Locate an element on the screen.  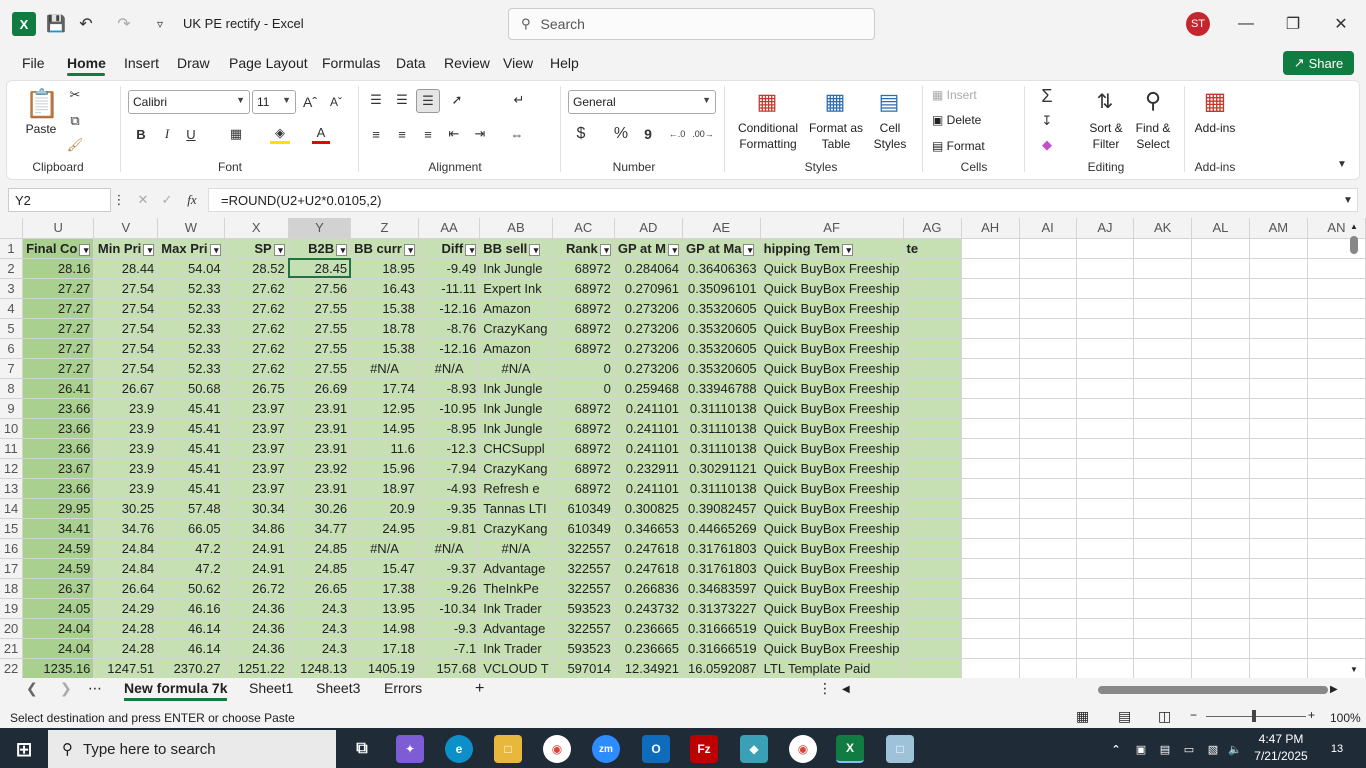
row-header: 16 is located at coordinates (12, 548).